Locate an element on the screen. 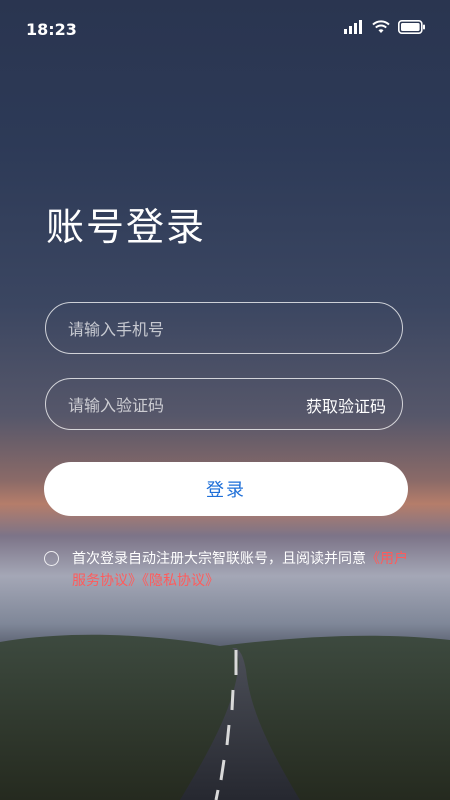  wifi-icon is located at coordinates (381, 28).